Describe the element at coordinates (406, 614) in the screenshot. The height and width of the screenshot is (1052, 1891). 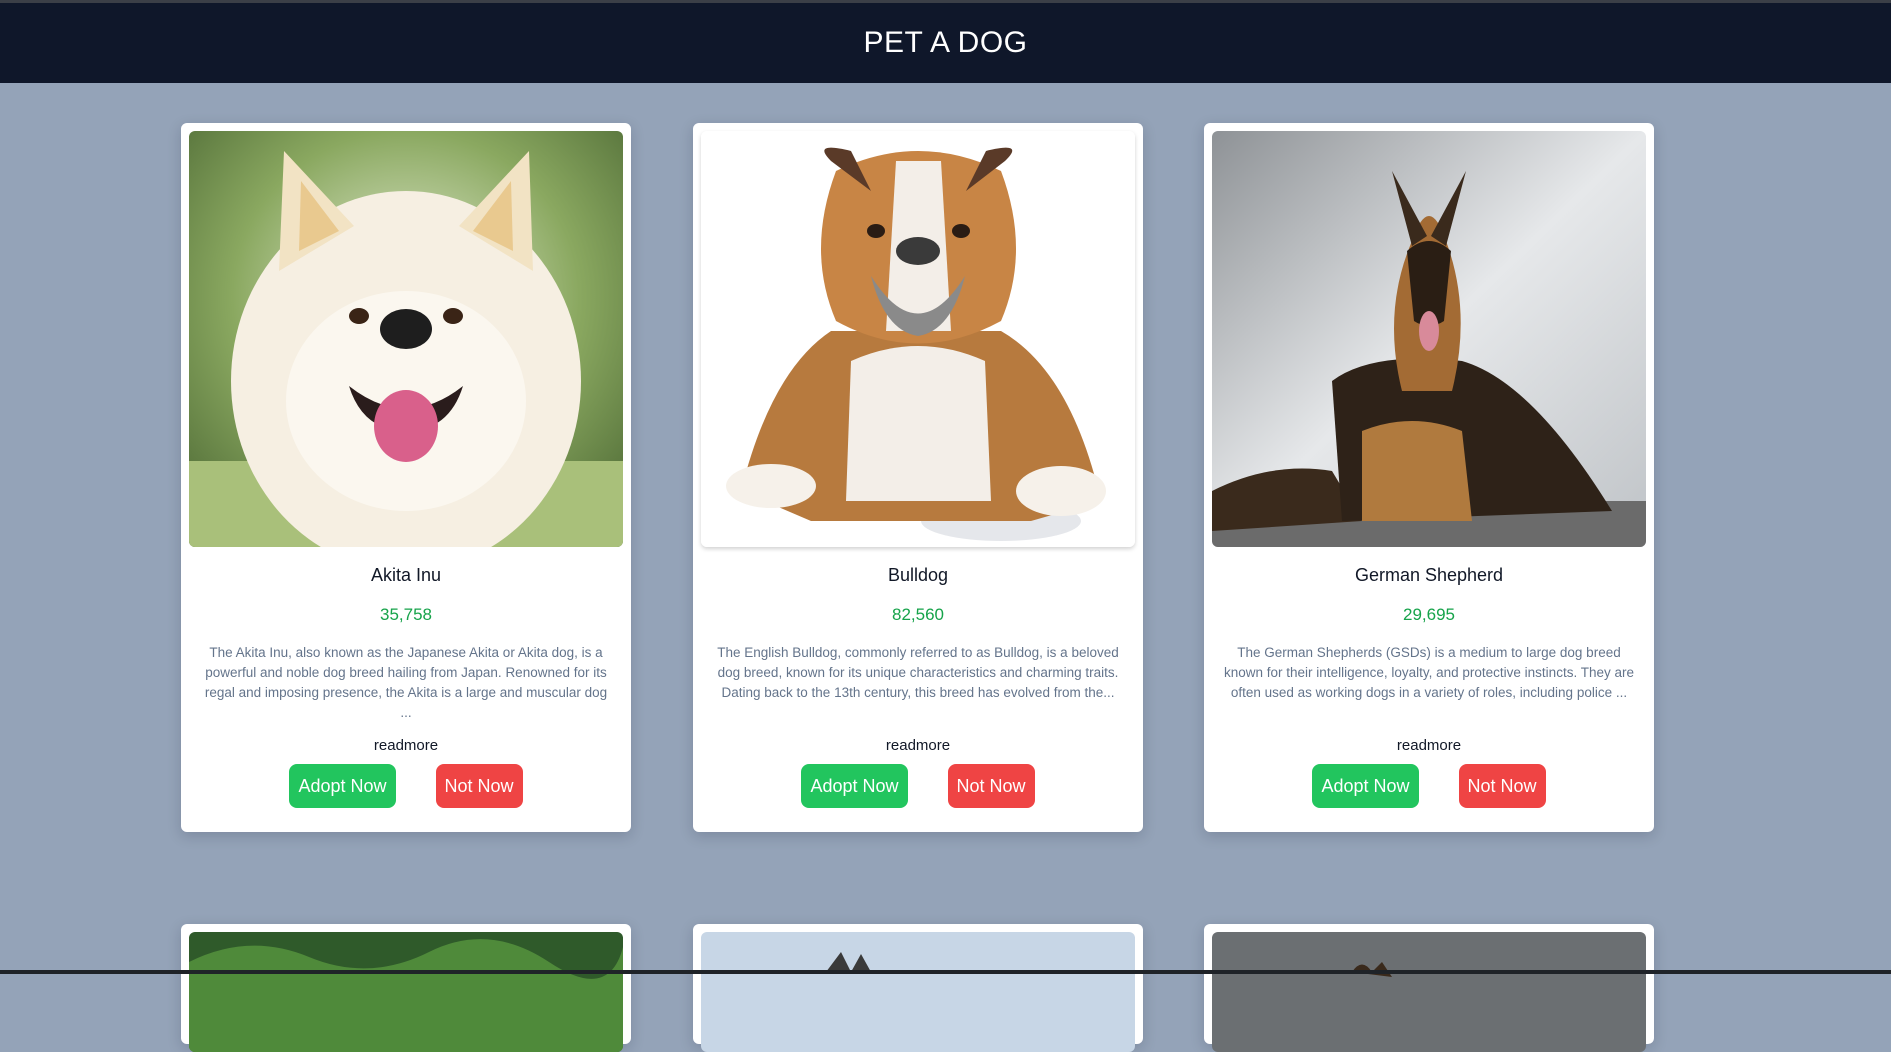
I see `dog-price: 35,758` at that location.